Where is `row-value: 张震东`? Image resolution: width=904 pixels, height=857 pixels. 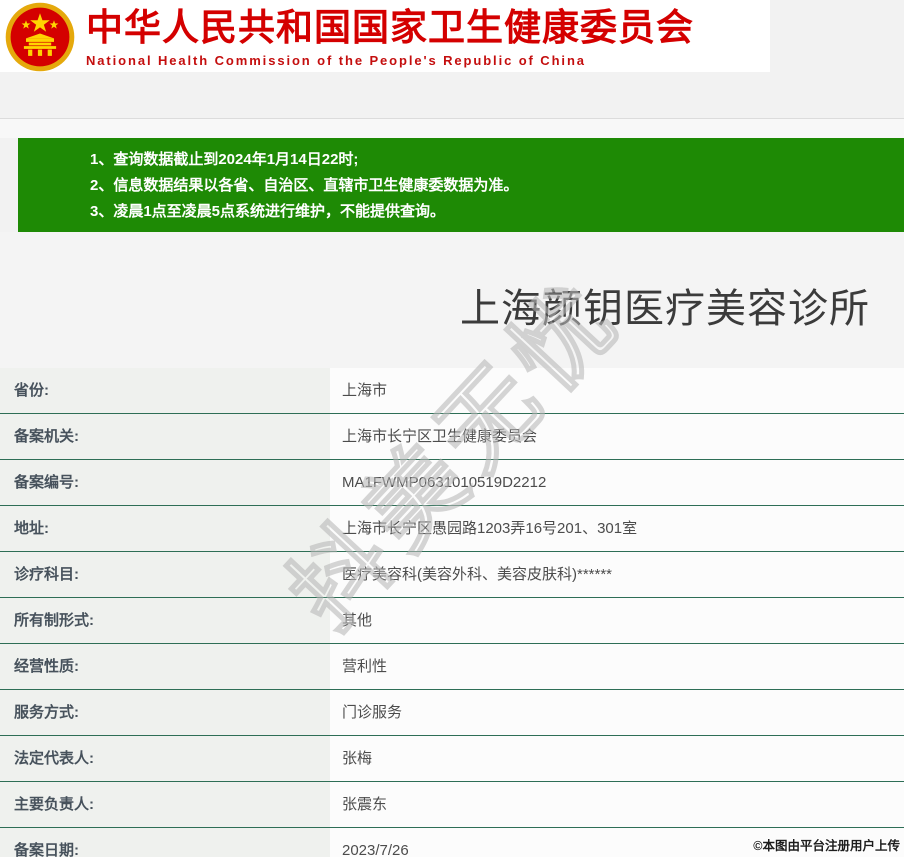
row-value: 张震东 is located at coordinates (617, 804).